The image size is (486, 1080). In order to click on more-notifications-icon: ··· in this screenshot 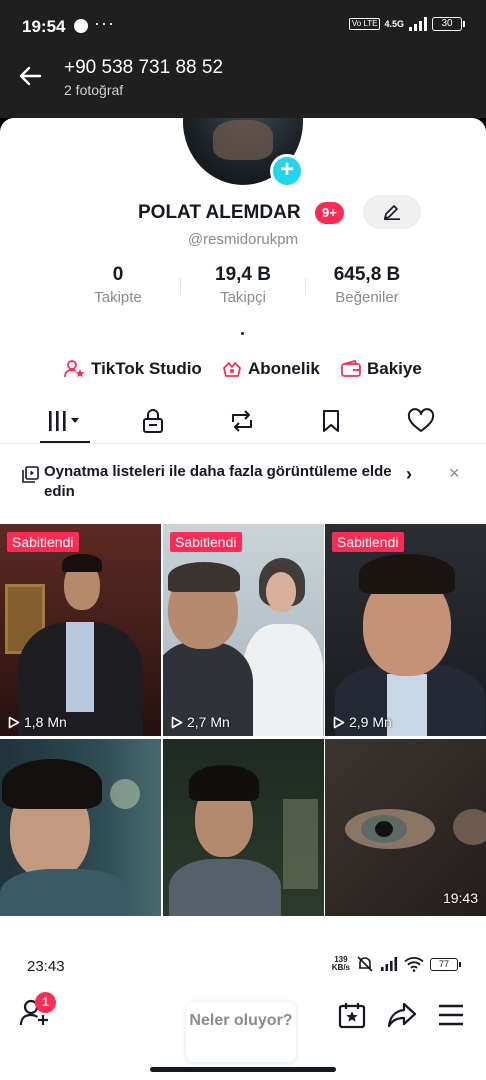, I will do `click(104, 23)`.